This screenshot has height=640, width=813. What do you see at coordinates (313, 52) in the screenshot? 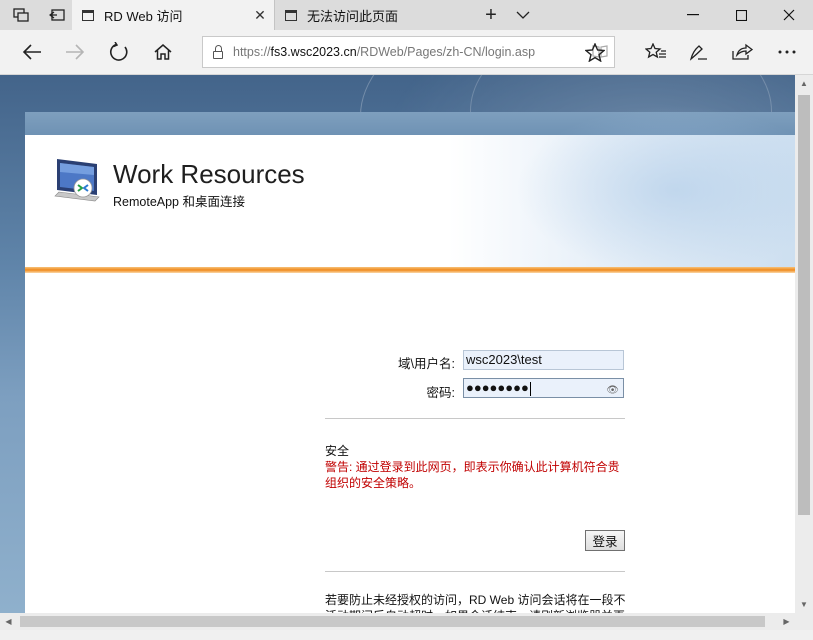
I see `url-host: fs3.wsc2023.cn` at bounding box center [313, 52].